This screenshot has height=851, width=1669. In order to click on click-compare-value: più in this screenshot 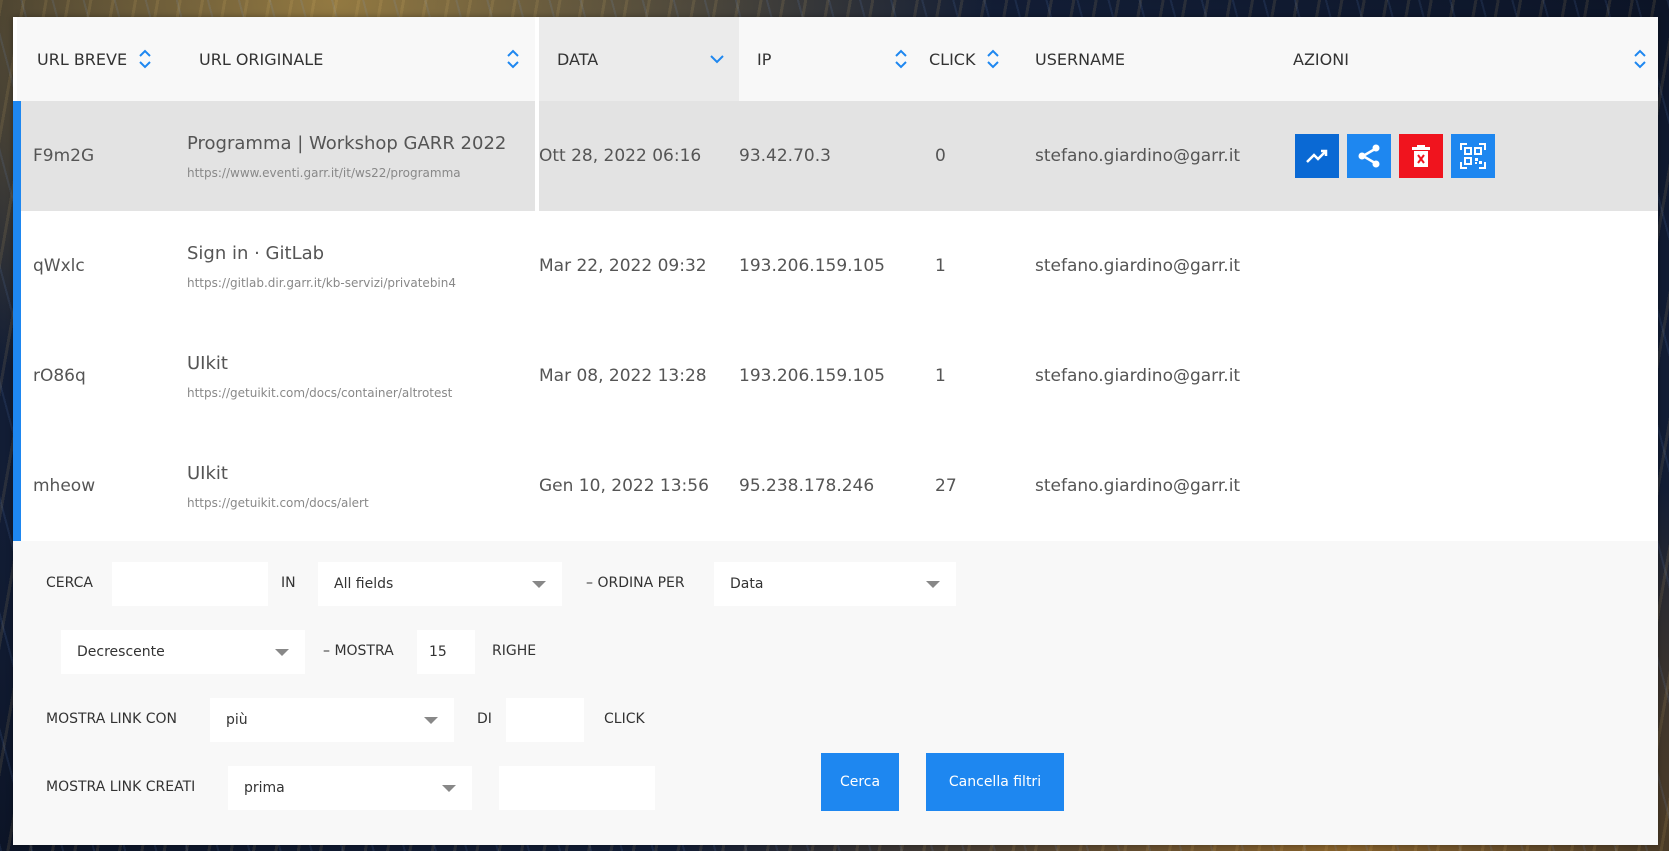, I will do `click(237, 720)`.